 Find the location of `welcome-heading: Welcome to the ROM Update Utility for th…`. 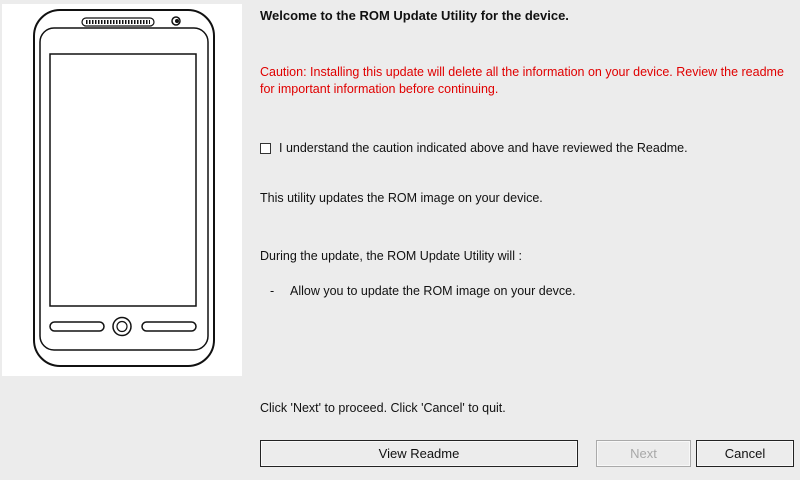

welcome-heading: Welcome to the ROM Update Utility for th… is located at coordinates (414, 15).